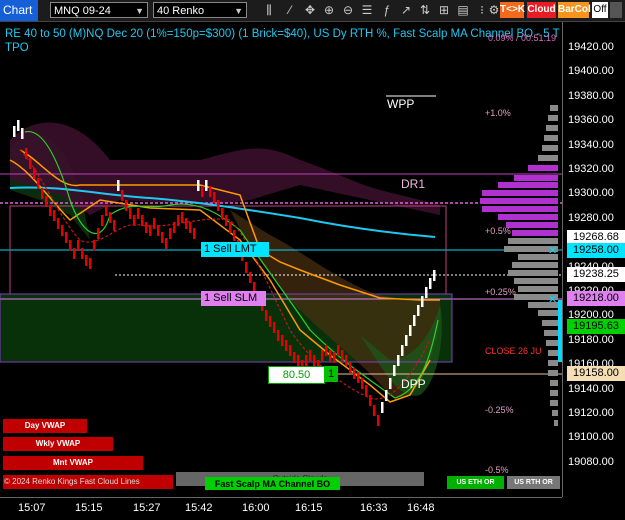 The height and width of the screenshot is (520, 625). What do you see at coordinates (421, 508) in the screenshot?
I see `time-tick: 16:48` at bounding box center [421, 508].